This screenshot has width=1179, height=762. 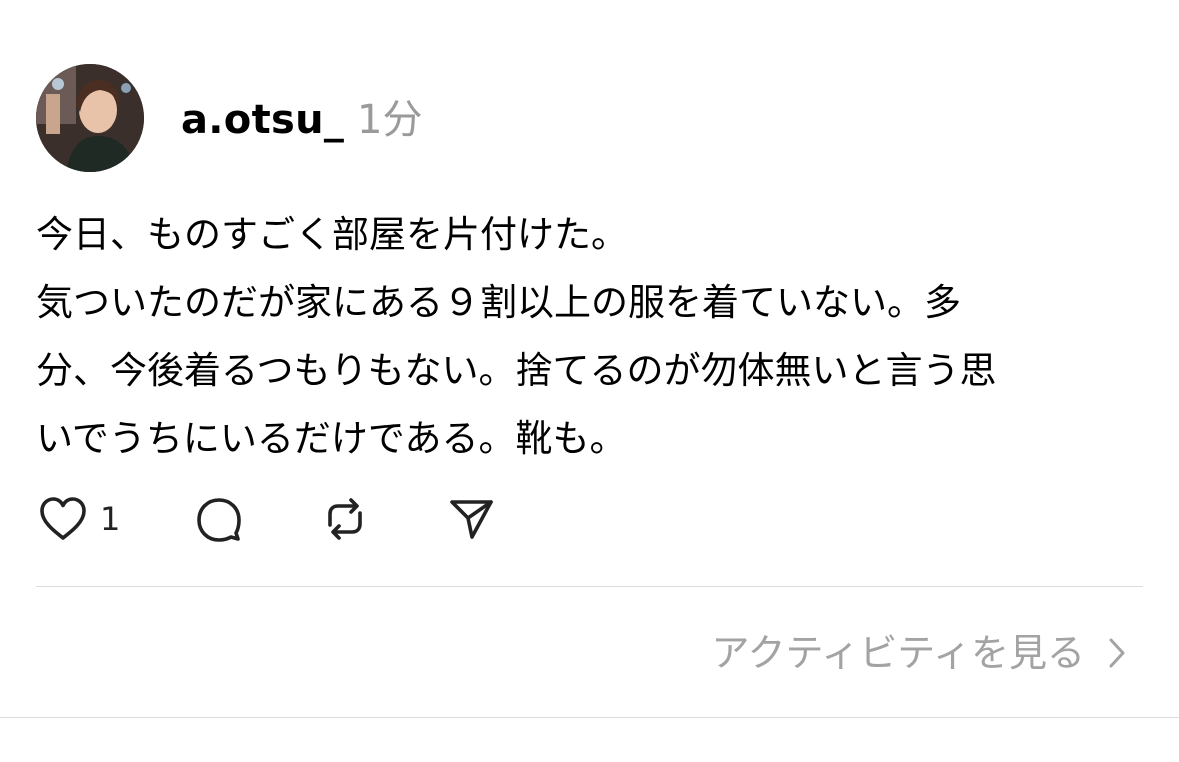 I want to click on comment-button, so click(x=219, y=519).